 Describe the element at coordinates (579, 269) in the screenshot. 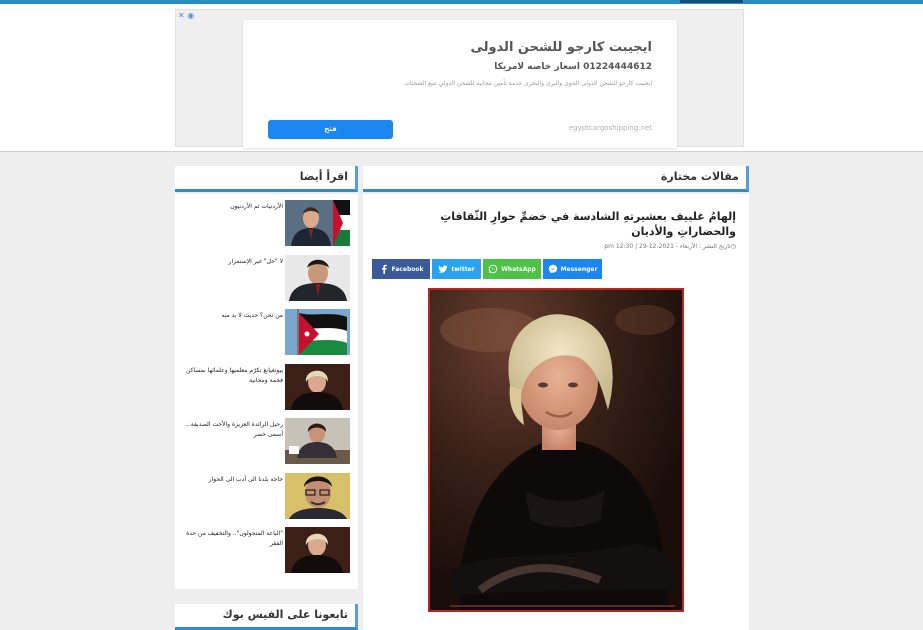

I see `share-messenger-label: Messenger` at that location.